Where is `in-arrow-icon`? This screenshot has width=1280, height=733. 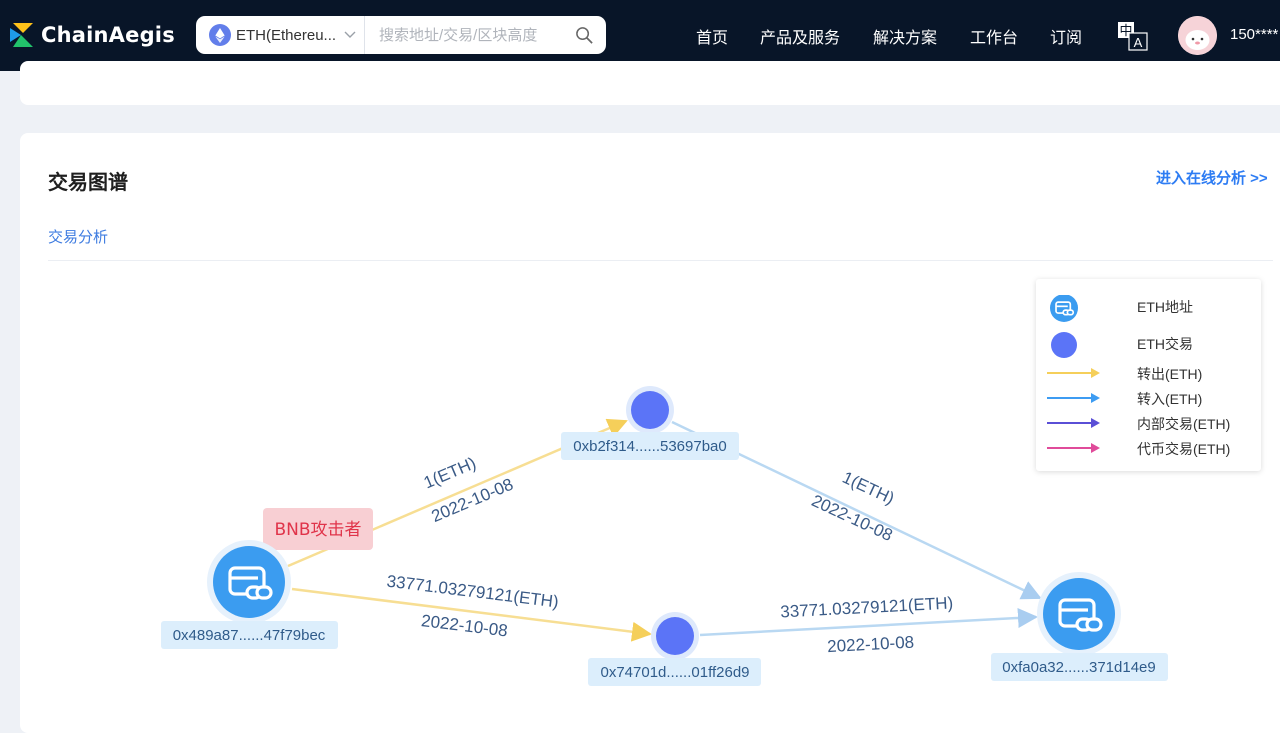 in-arrow-icon is located at coordinates (1073, 398).